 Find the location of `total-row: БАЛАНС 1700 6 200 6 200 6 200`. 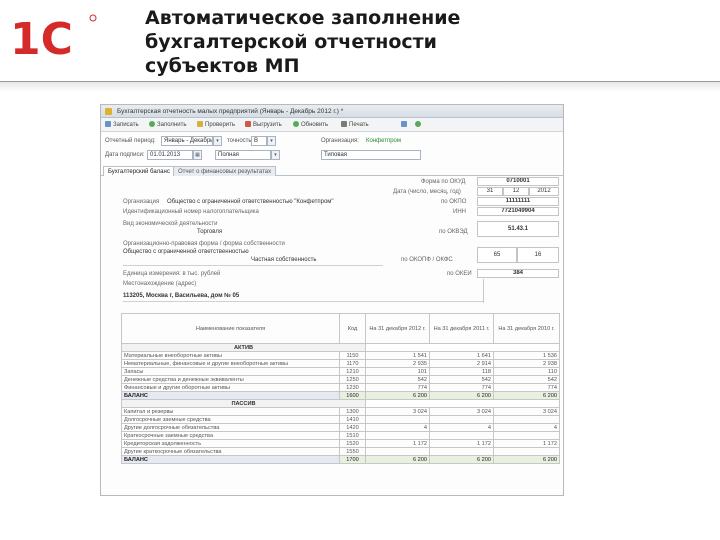

total-row: БАЛАНС 1700 6 200 6 200 6 200 is located at coordinates (340, 459).